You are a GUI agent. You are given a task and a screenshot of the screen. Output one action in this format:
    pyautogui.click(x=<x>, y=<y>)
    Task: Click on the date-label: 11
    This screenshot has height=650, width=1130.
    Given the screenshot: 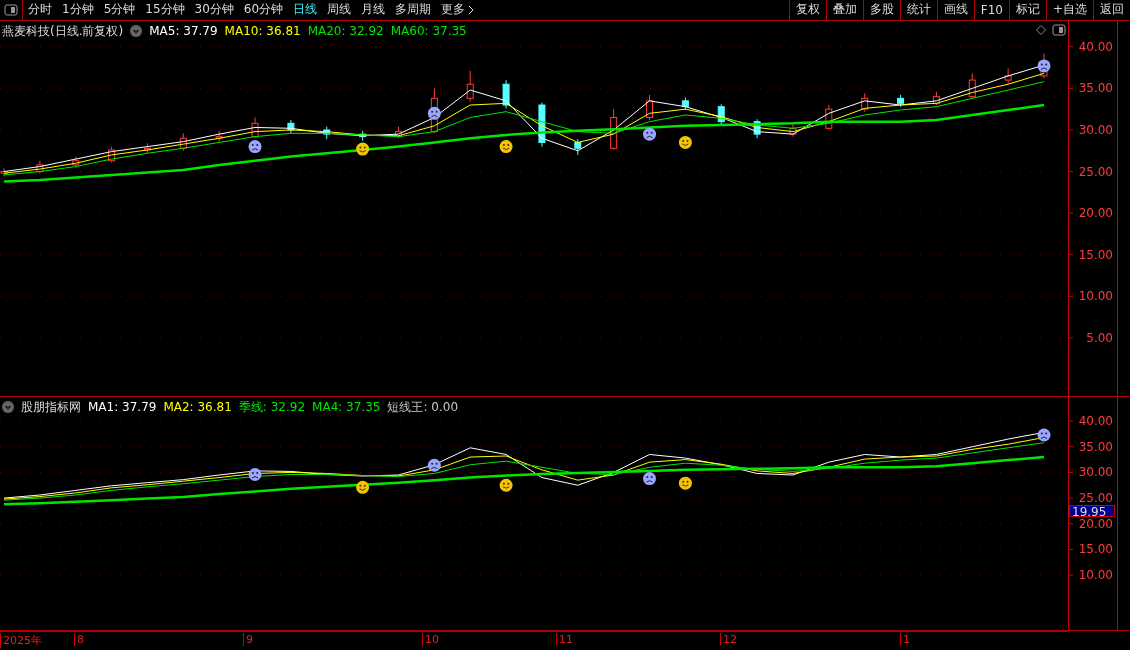 What is the action you would take?
    pyautogui.click(x=564, y=640)
    